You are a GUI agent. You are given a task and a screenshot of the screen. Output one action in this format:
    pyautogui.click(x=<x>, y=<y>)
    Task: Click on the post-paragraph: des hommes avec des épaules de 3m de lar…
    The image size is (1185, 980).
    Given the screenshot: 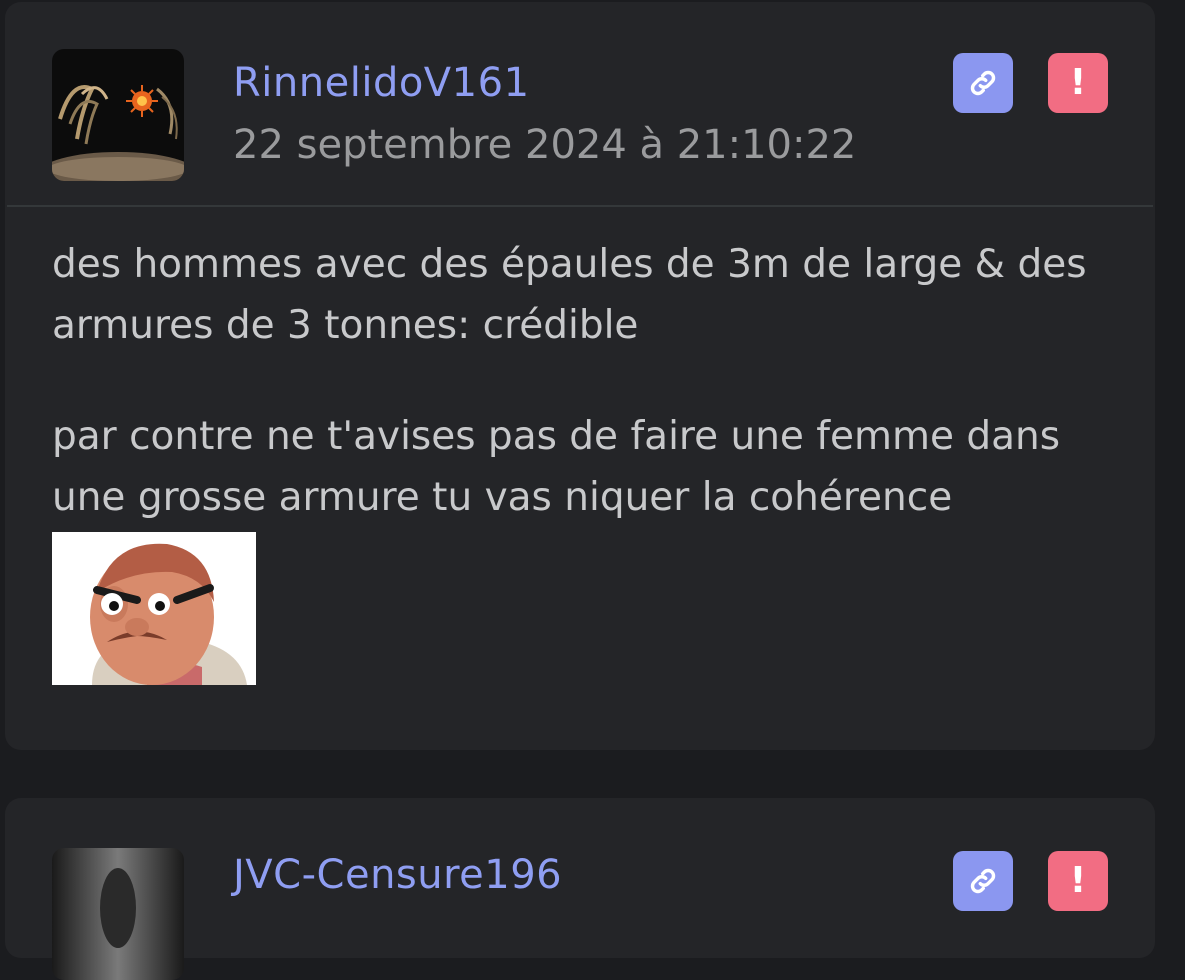 What is the action you would take?
    pyautogui.click(x=569, y=295)
    